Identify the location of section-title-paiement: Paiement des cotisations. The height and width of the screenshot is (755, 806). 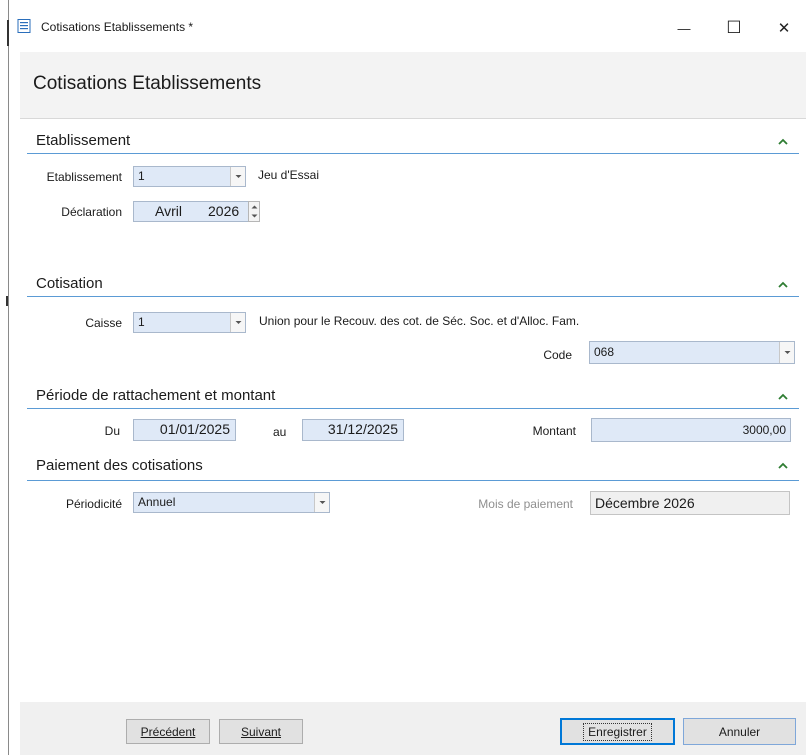
(119, 465).